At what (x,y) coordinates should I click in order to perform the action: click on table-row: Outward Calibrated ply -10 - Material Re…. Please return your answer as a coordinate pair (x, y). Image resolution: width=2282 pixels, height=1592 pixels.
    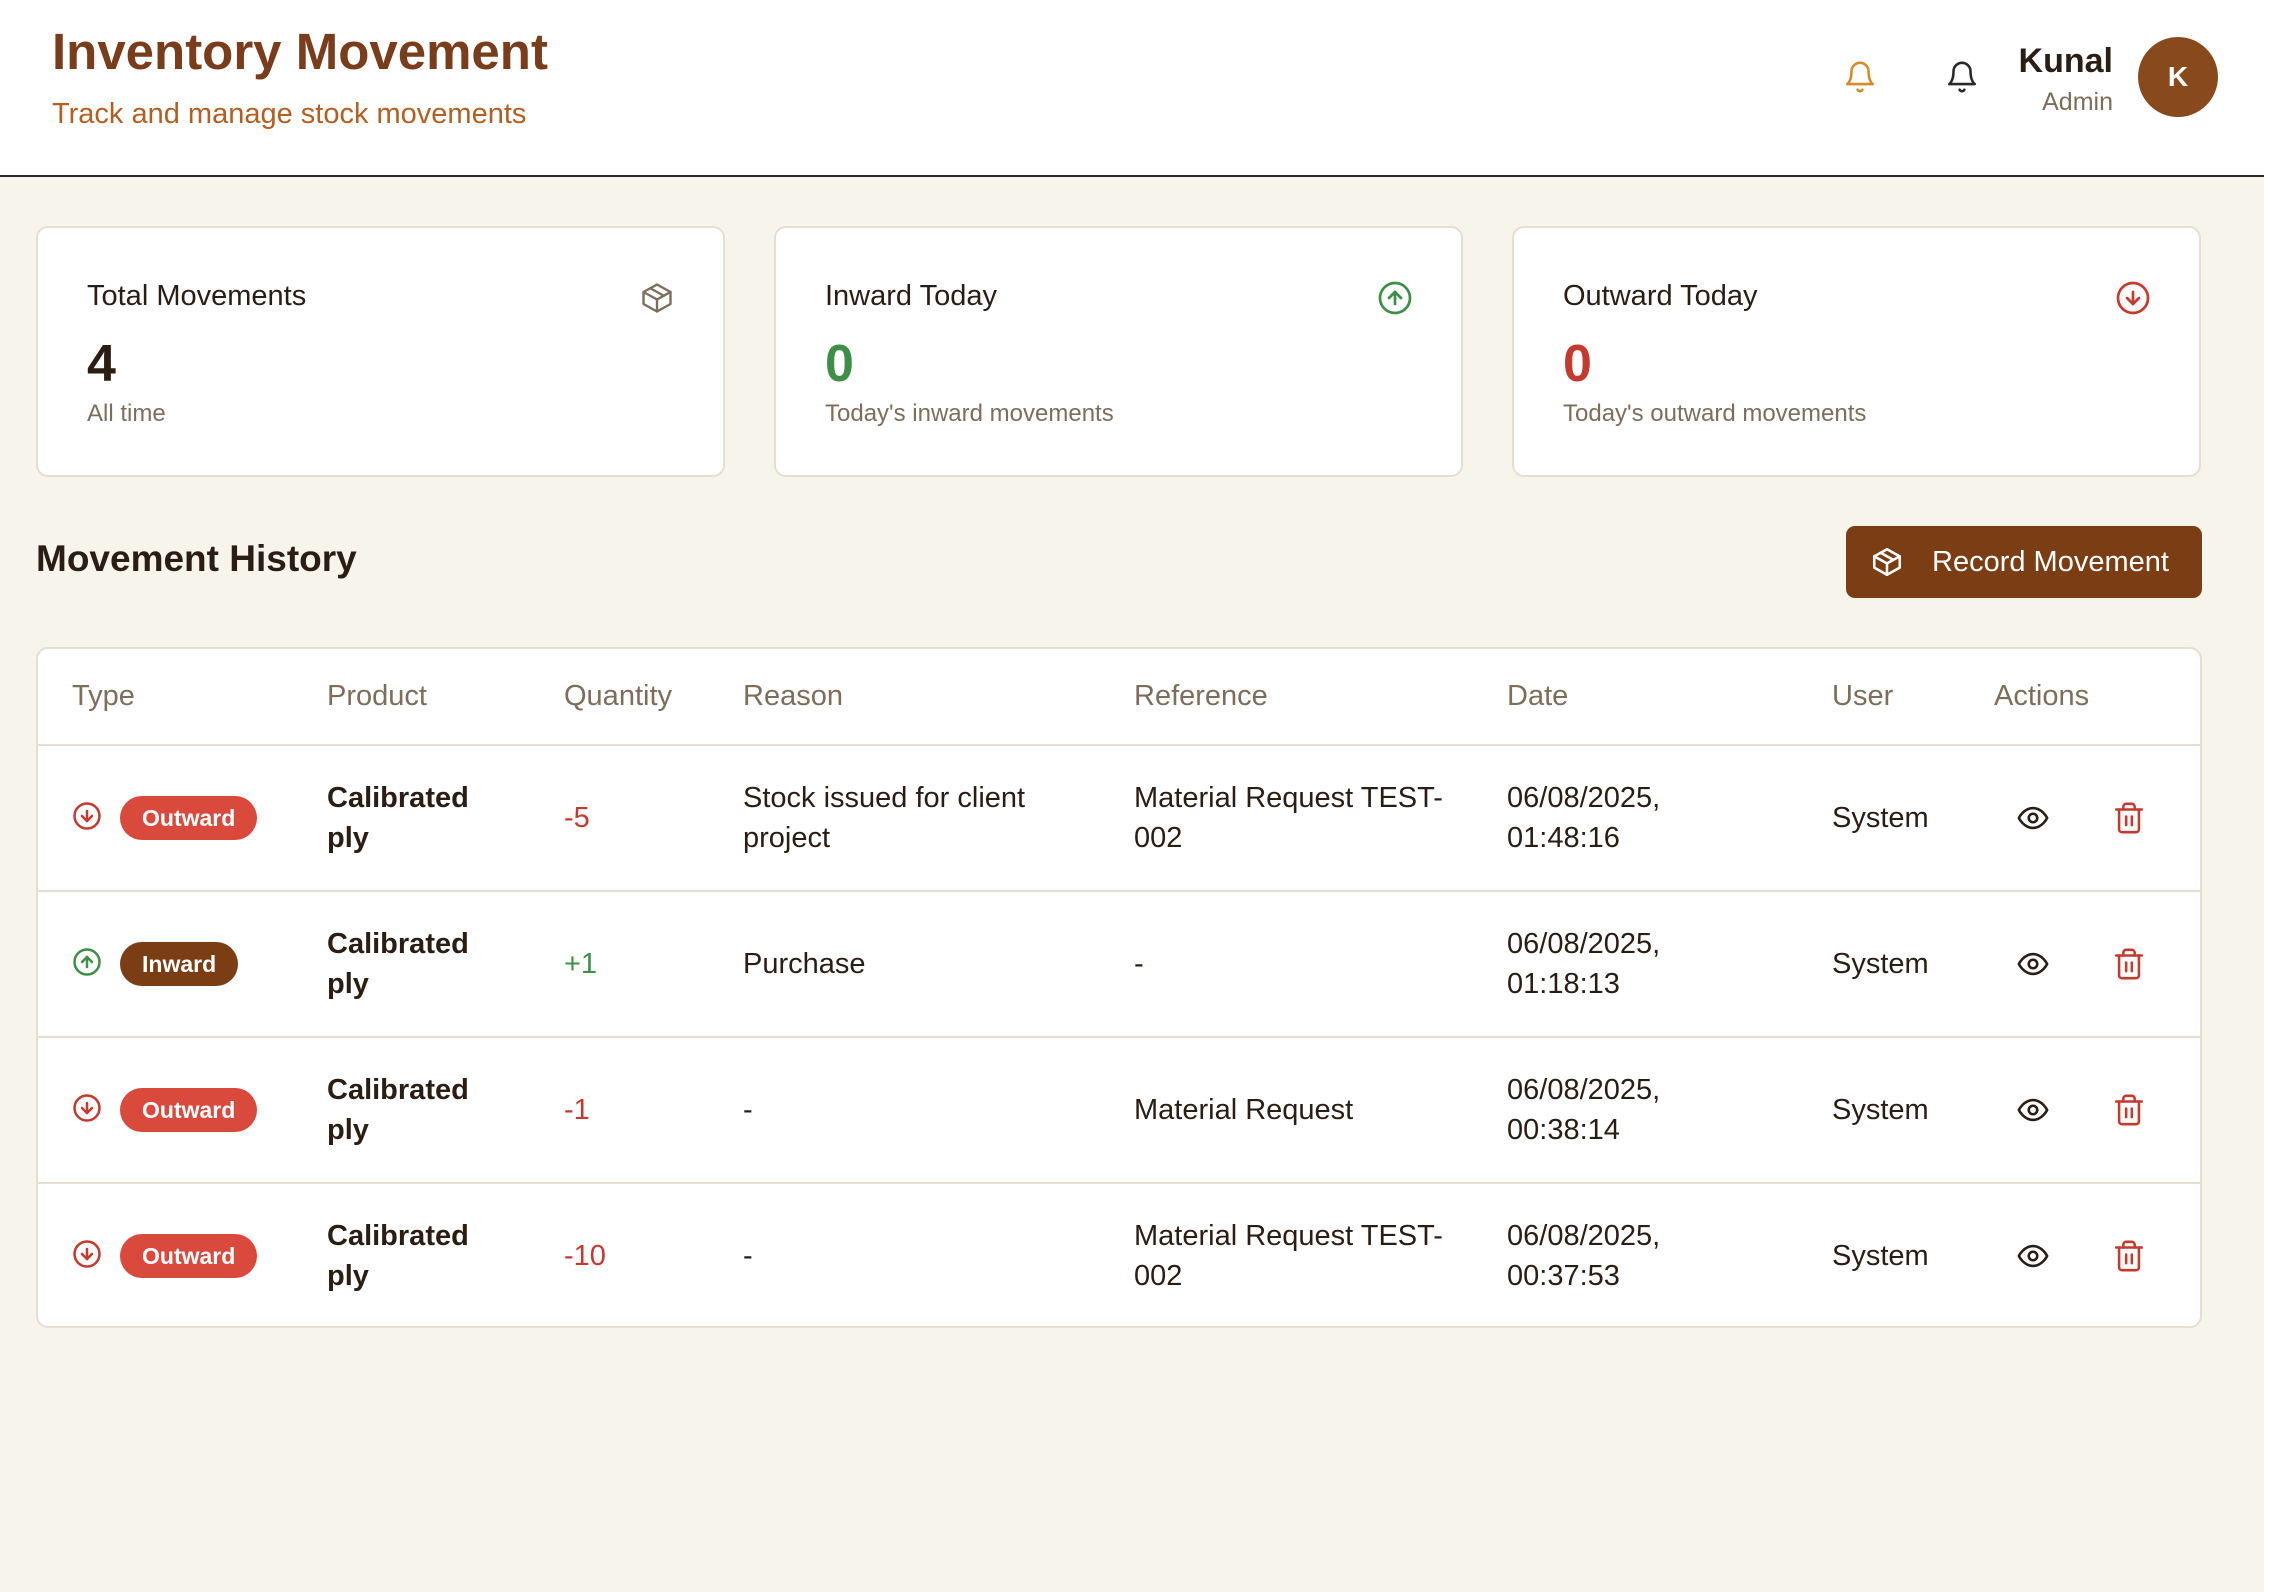
    Looking at the image, I should click on (1119, 1255).